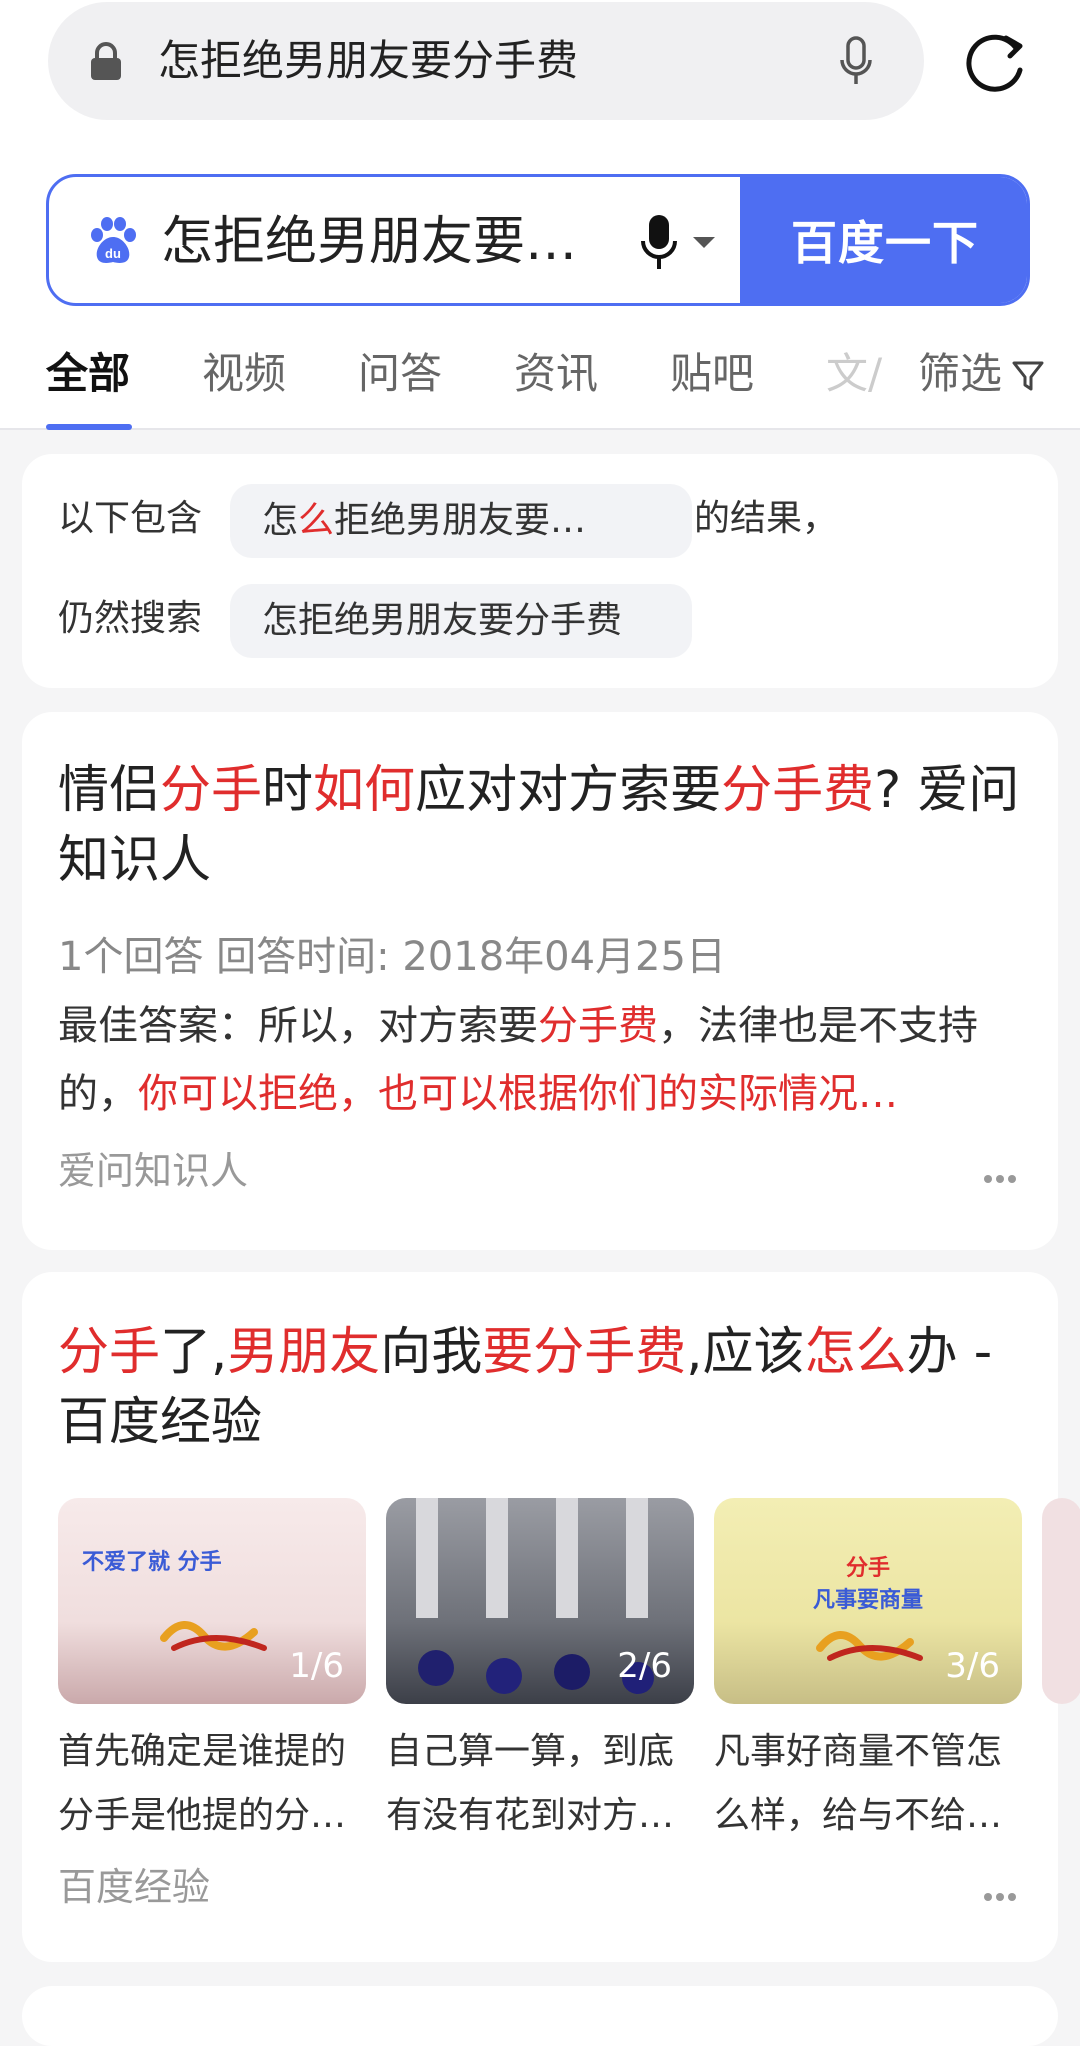  What do you see at coordinates (130, 618) in the screenshot?
I see `still-search-label: 仍然搜索` at bounding box center [130, 618].